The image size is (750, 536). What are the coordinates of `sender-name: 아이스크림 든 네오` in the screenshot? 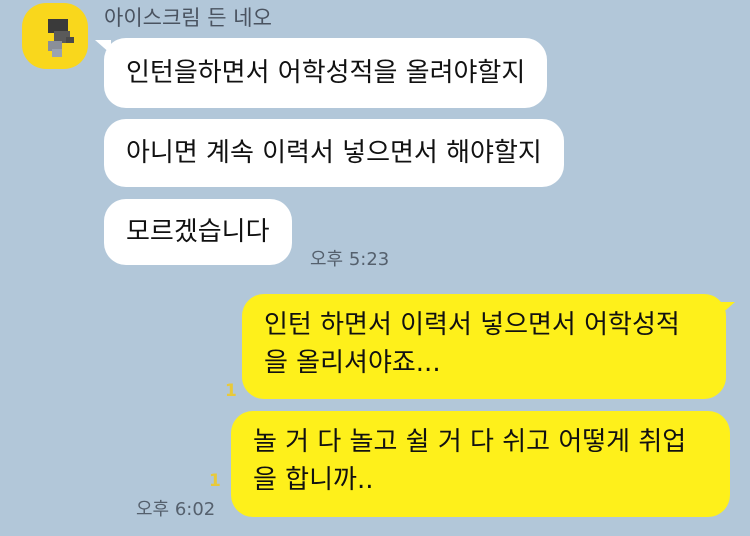 It's located at (188, 18).